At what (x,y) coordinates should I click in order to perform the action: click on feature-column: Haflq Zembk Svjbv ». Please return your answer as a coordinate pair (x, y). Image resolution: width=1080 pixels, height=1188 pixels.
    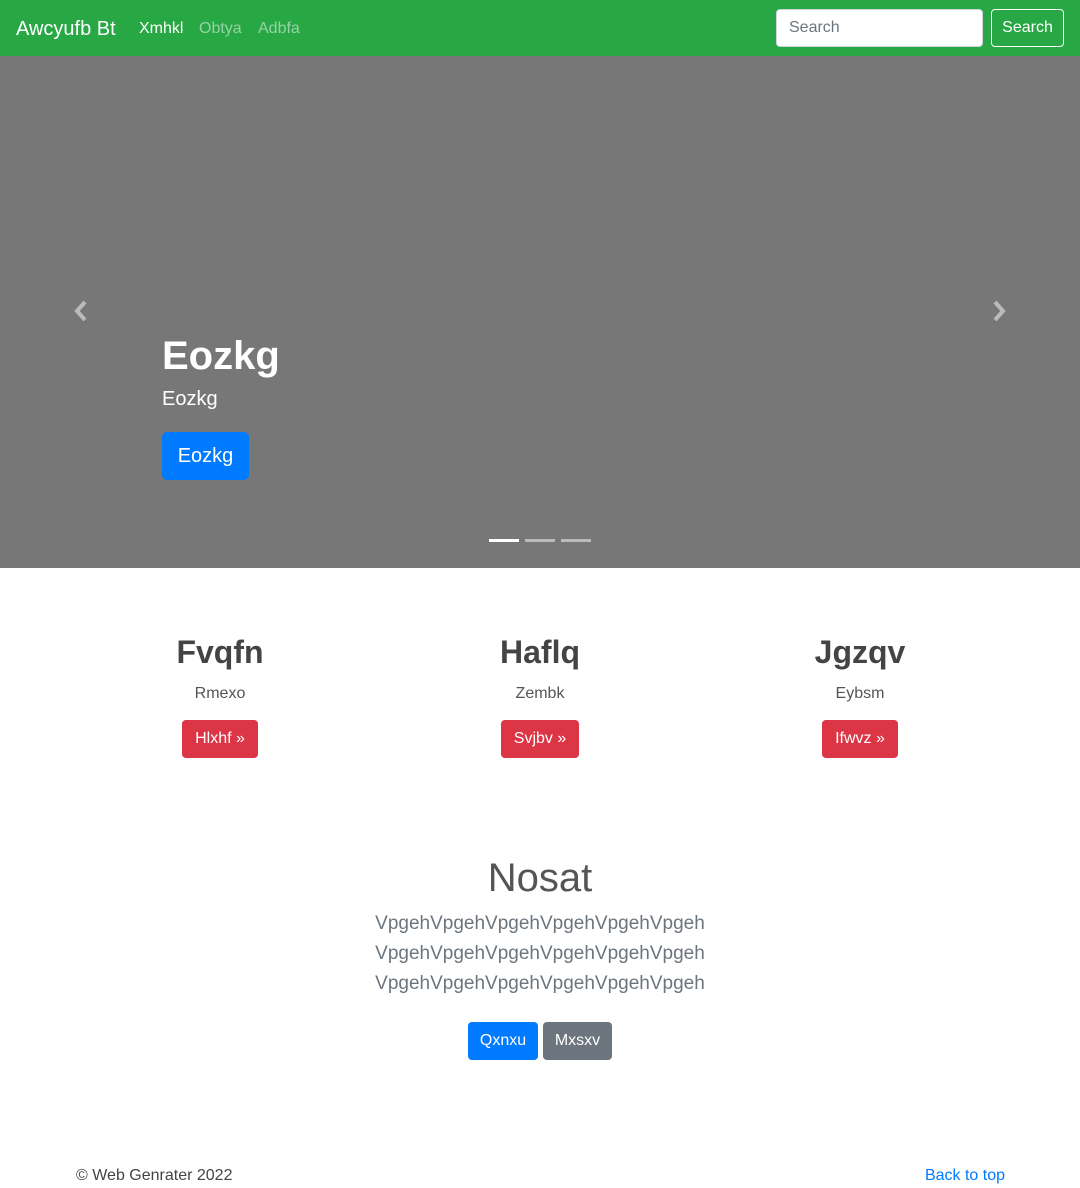
    Looking at the image, I should click on (540, 695).